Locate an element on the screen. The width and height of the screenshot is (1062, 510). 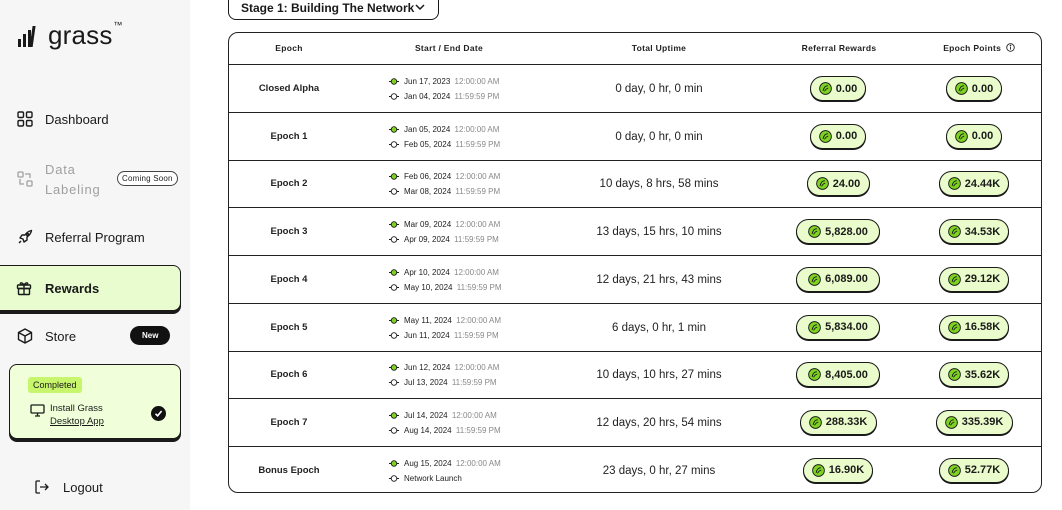
epoch-name: Closed Alpha is located at coordinates (289, 88).